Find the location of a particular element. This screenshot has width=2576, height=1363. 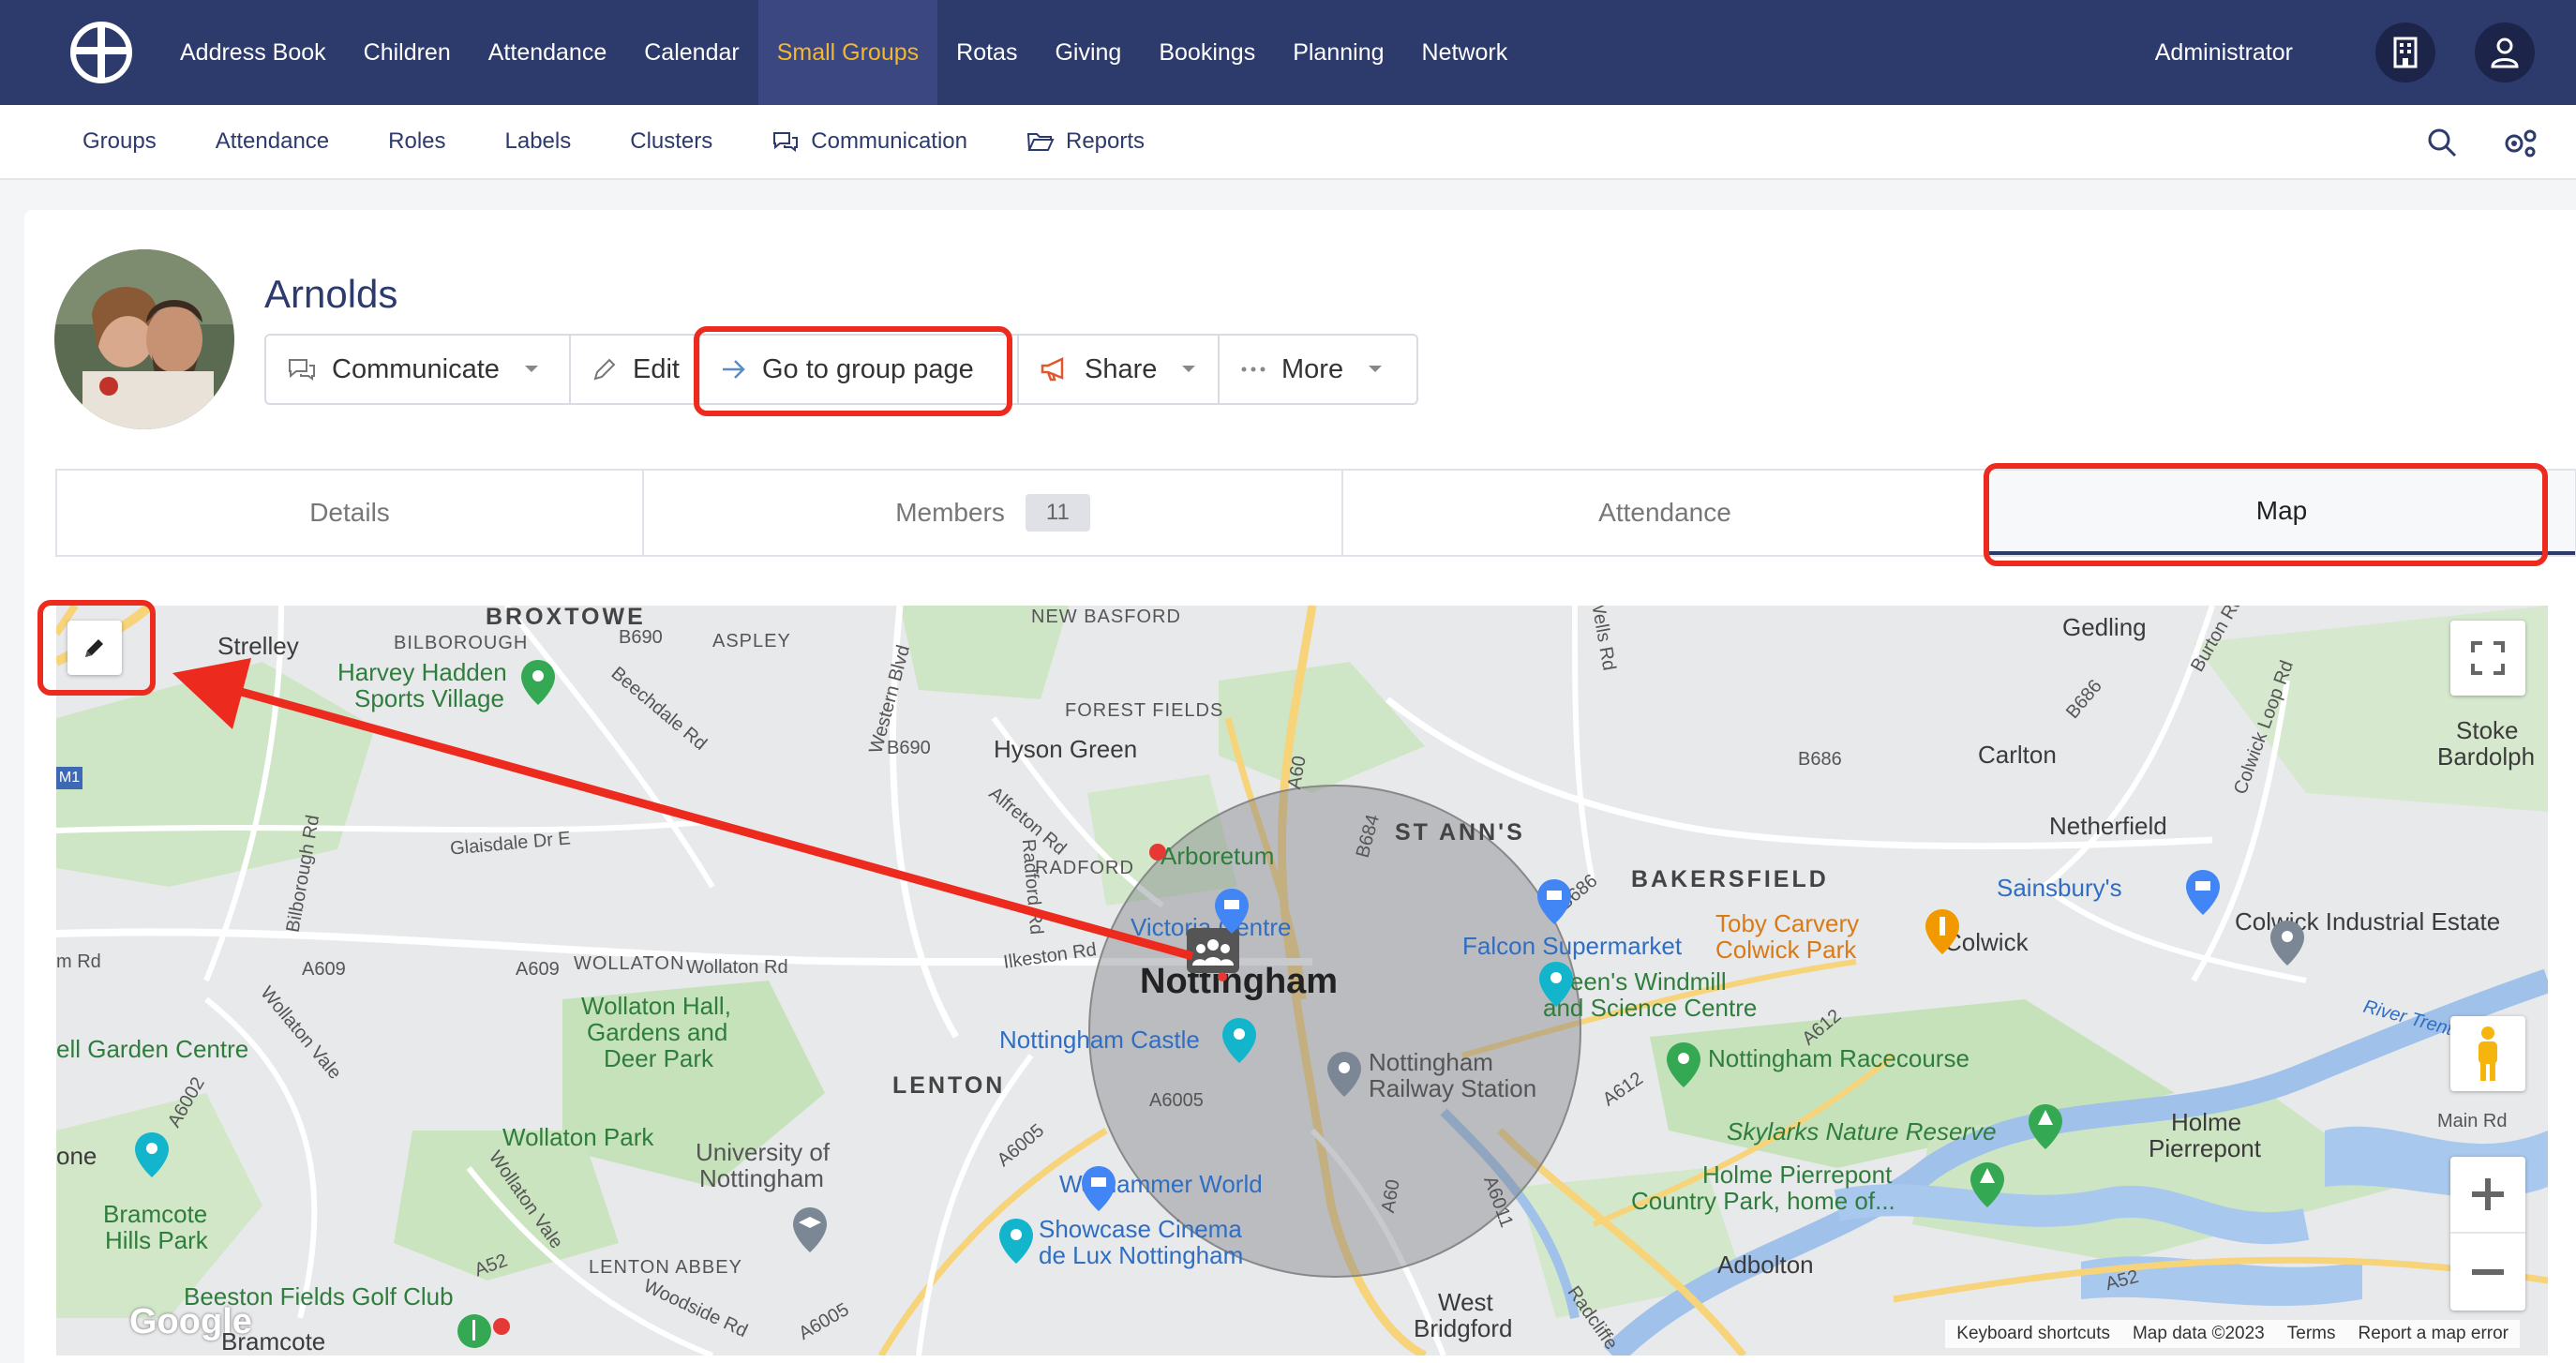

share-button: Share is located at coordinates (1120, 369).